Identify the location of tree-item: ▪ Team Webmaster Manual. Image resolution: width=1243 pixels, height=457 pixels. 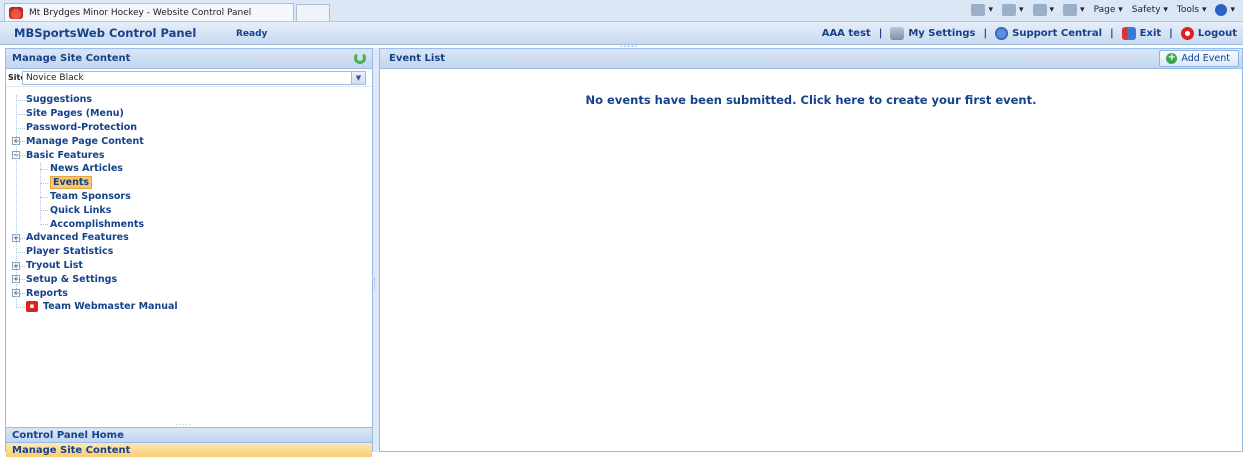
(189, 307).